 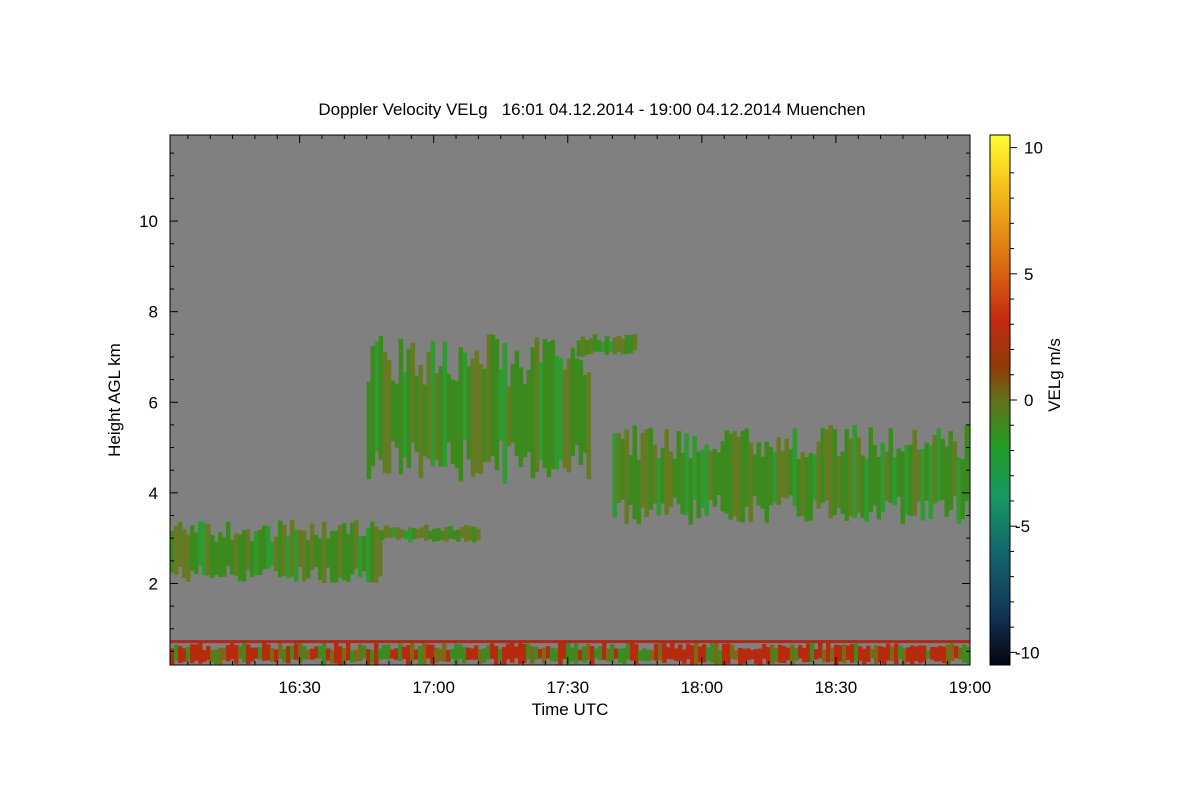 I want to click on y-tick-label: 10, so click(x=148, y=221).